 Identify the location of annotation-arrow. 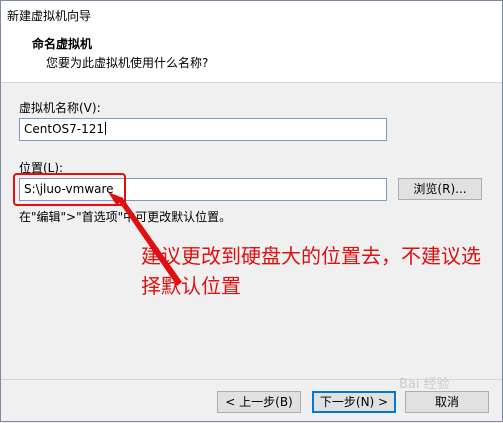
(145, 239).